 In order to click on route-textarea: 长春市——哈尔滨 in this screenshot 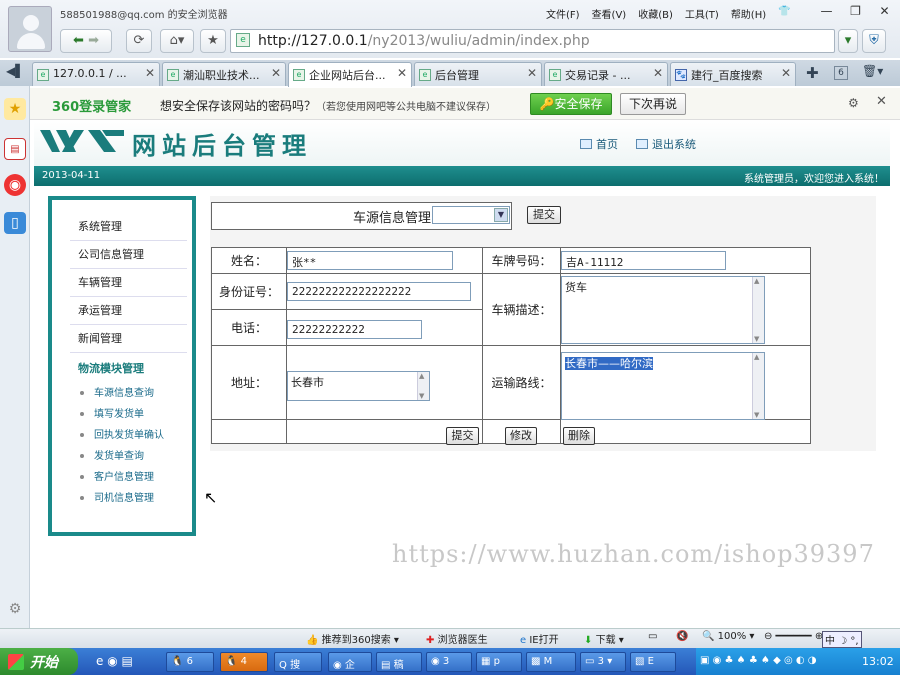, I will do `click(663, 386)`.